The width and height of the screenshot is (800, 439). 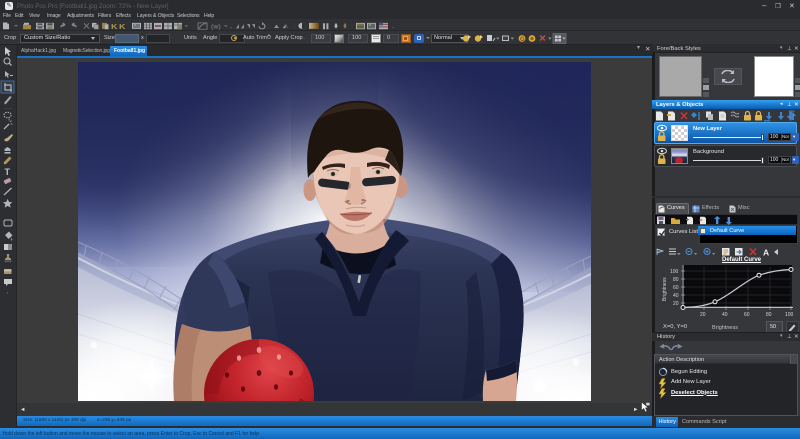 What do you see at coordinates (522, 40) in the screenshot?
I see `svg-text: G` at bounding box center [522, 40].